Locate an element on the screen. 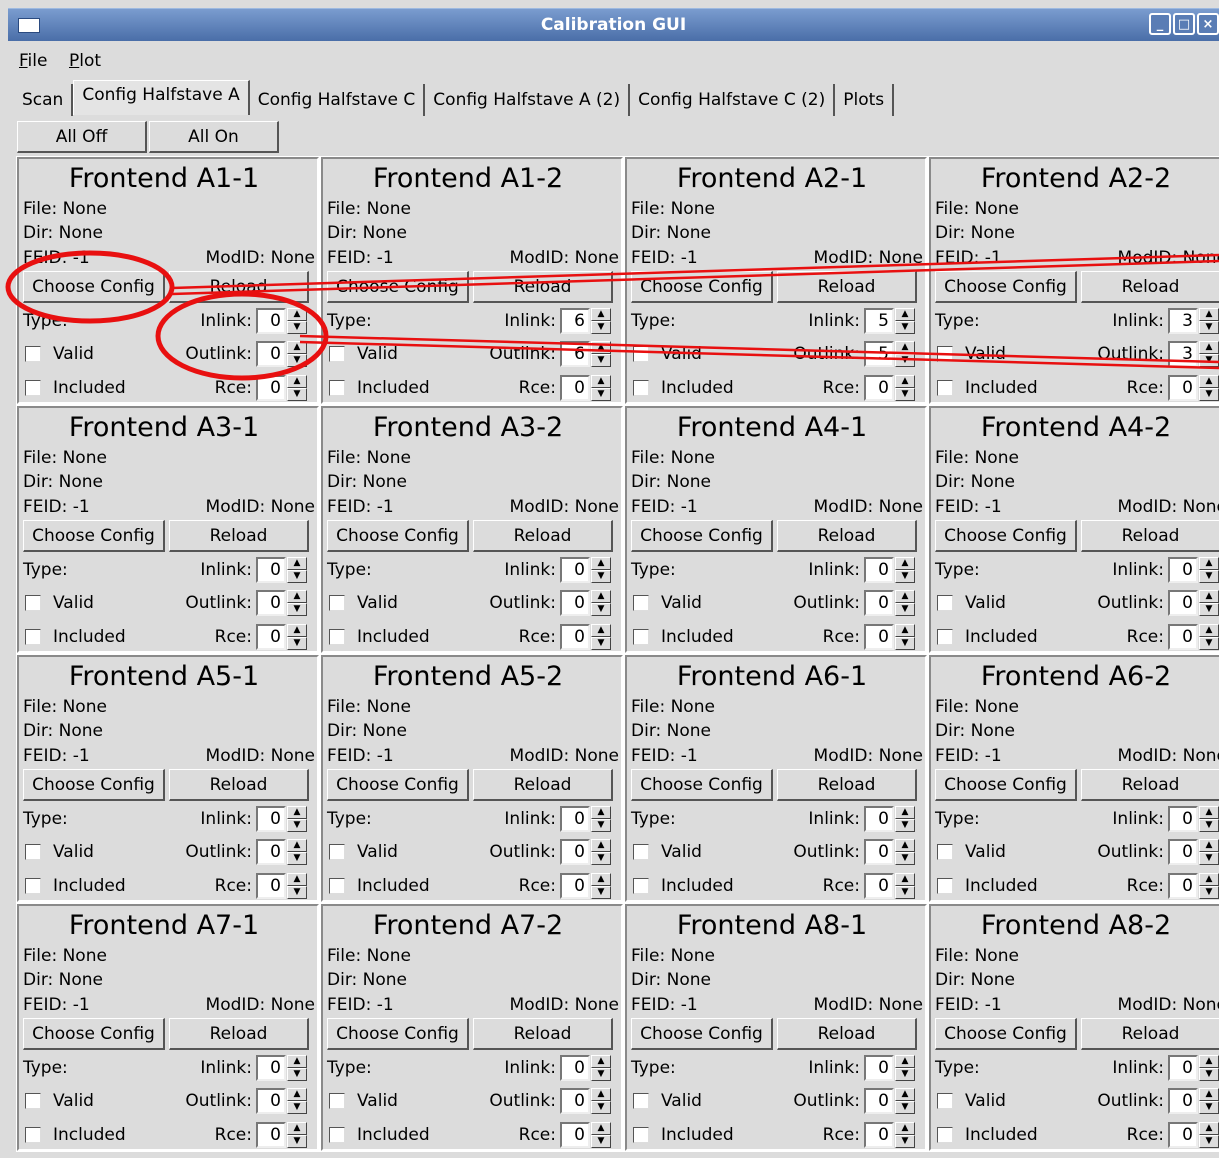 This screenshot has width=1219, height=1158. close-icon: × is located at coordinates (1208, 24).